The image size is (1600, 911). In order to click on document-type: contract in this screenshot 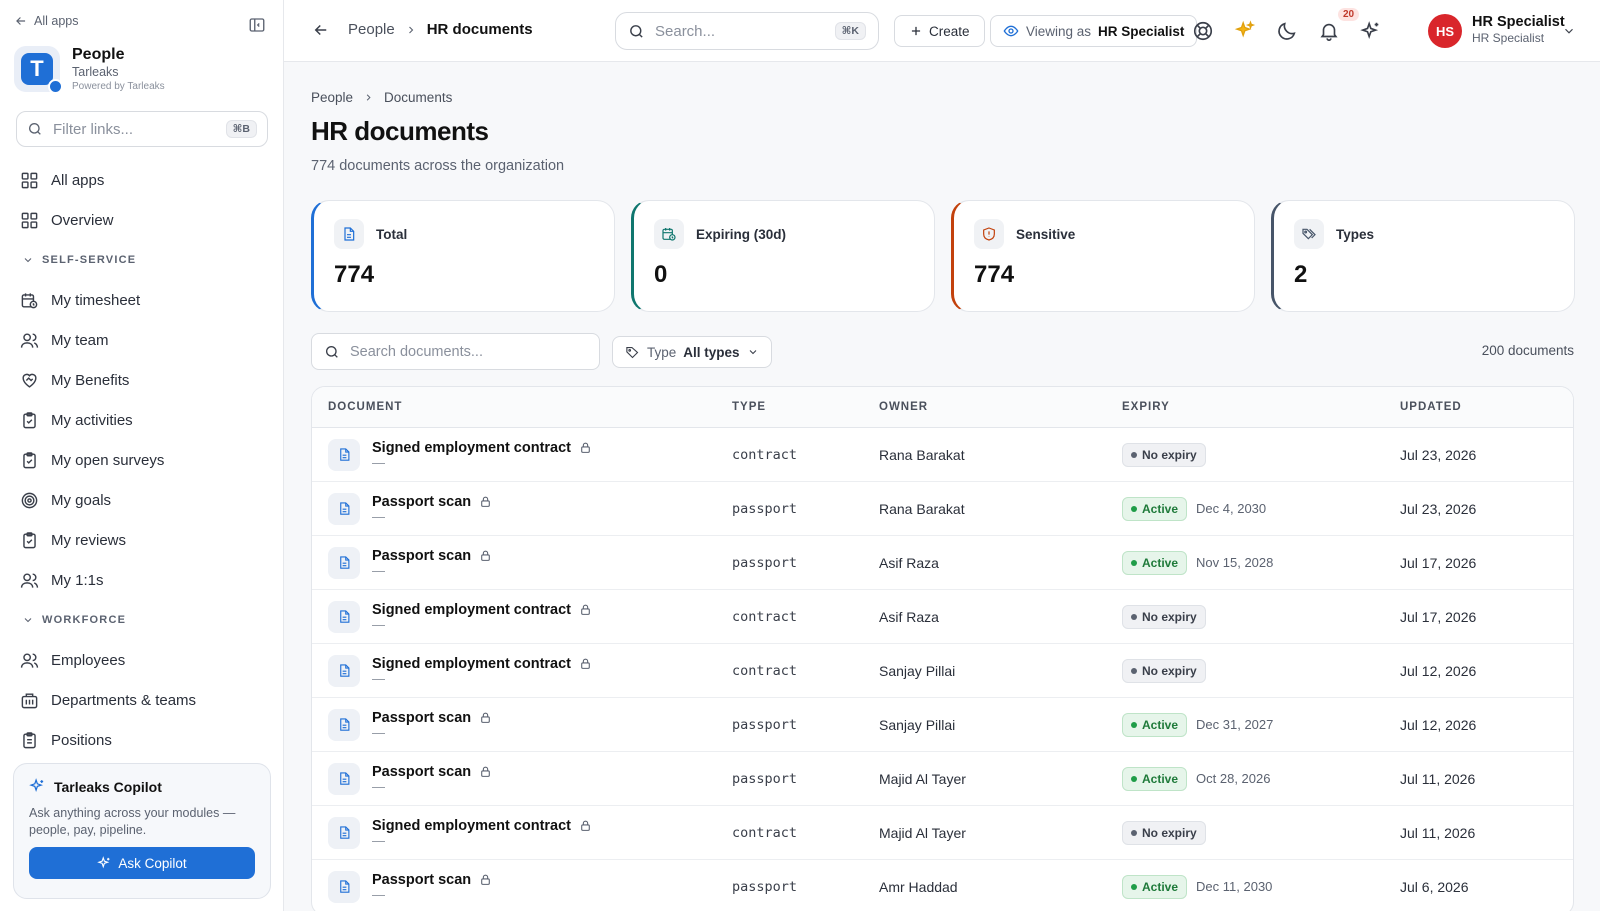, I will do `click(765, 833)`.